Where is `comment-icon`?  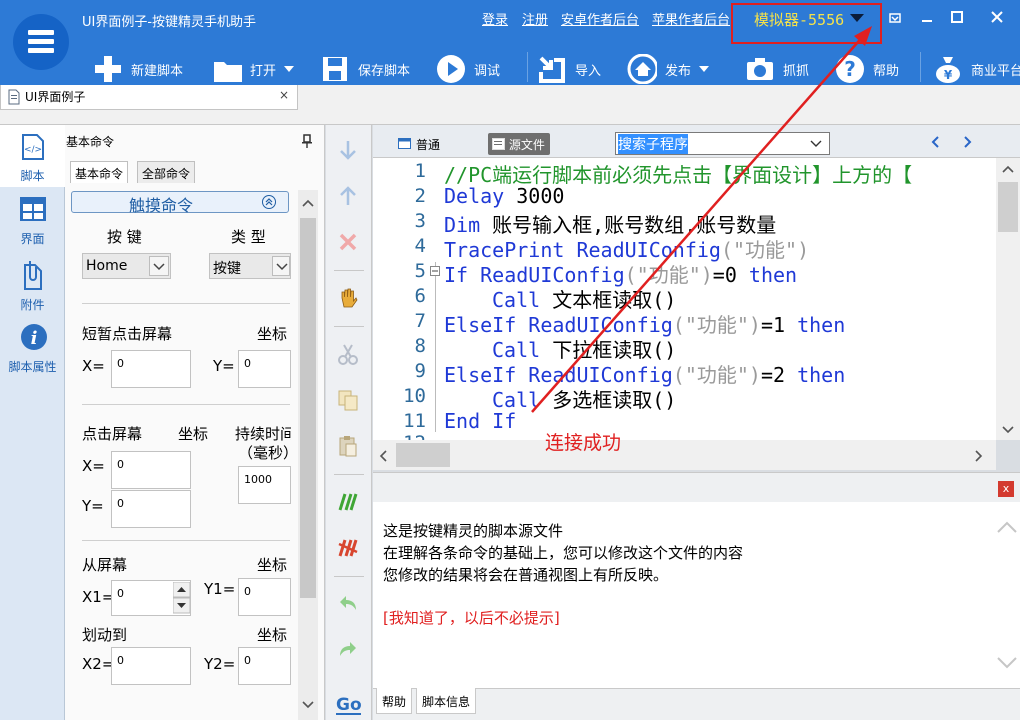
comment-icon is located at coordinates (348, 502).